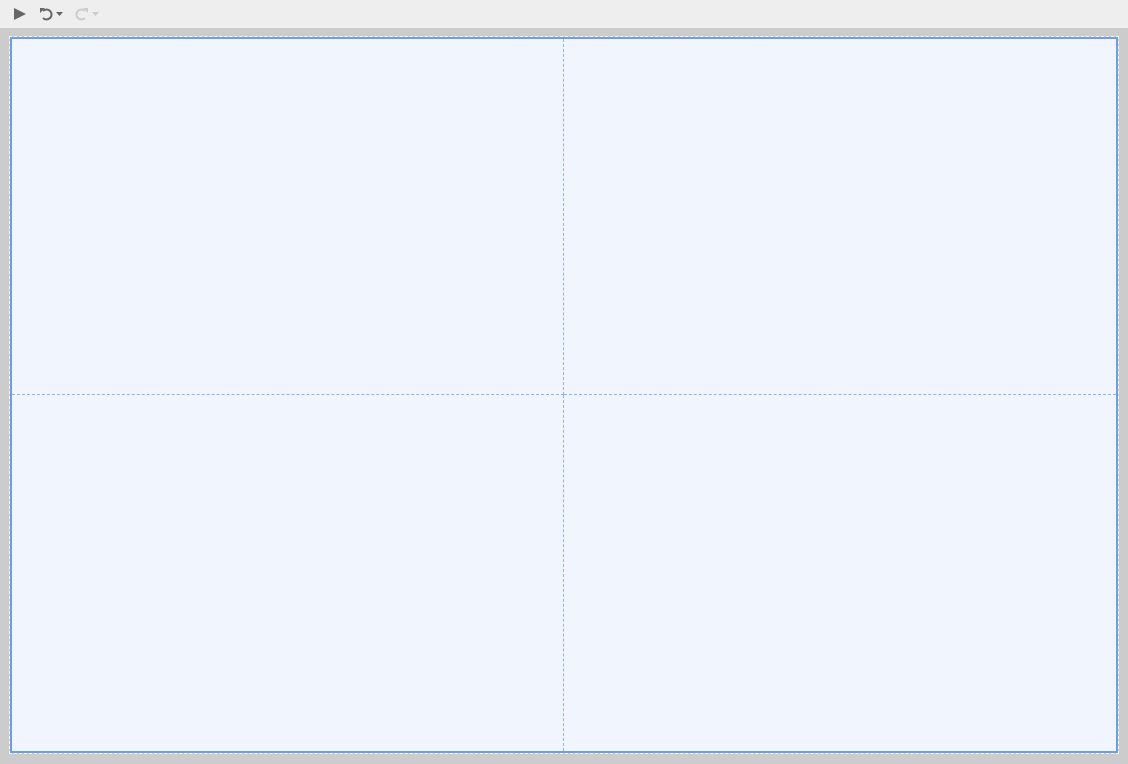 Image resolution: width=1128 pixels, height=764 pixels. What do you see at coordinates (82, 14) in the screenshot?
I see `redo-icon` at bounding box center [82, 14].